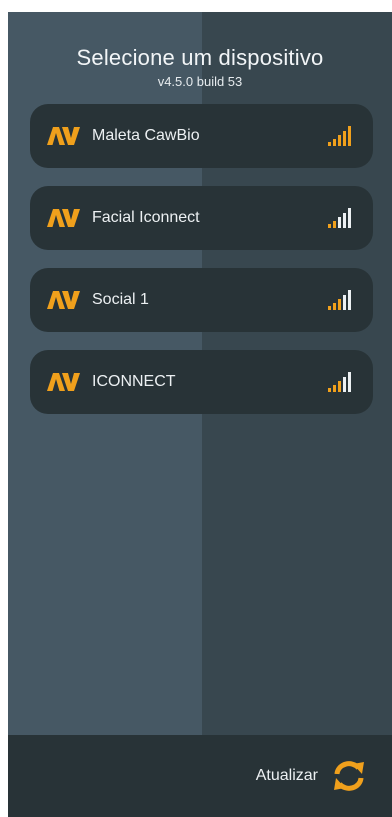 The height and width of the screenshot is (817, 392). I want to click on device-name: Facial Iconnect, so click(146, 217).